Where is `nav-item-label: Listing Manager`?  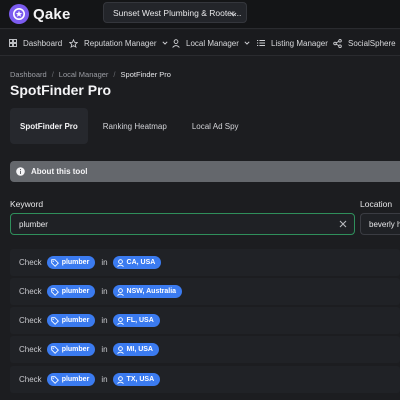 nav-item-label: Listing Manager is located at coordinates (299, 43).